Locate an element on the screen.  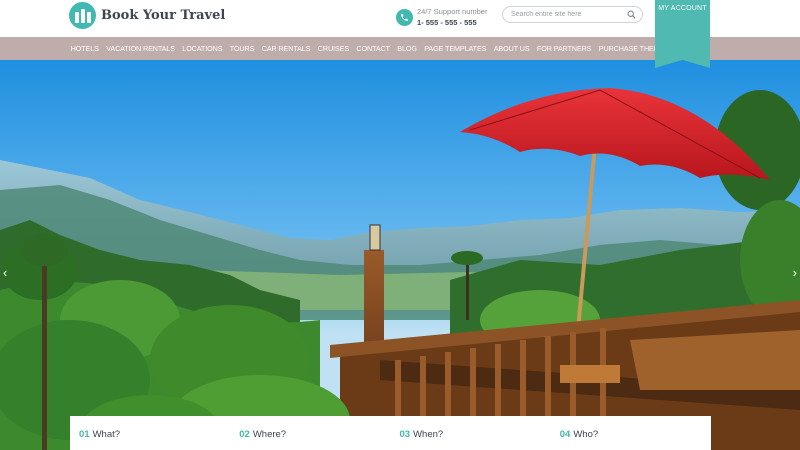
nav-item-locations: LOCATIONS is located at coordinates (202, 48).